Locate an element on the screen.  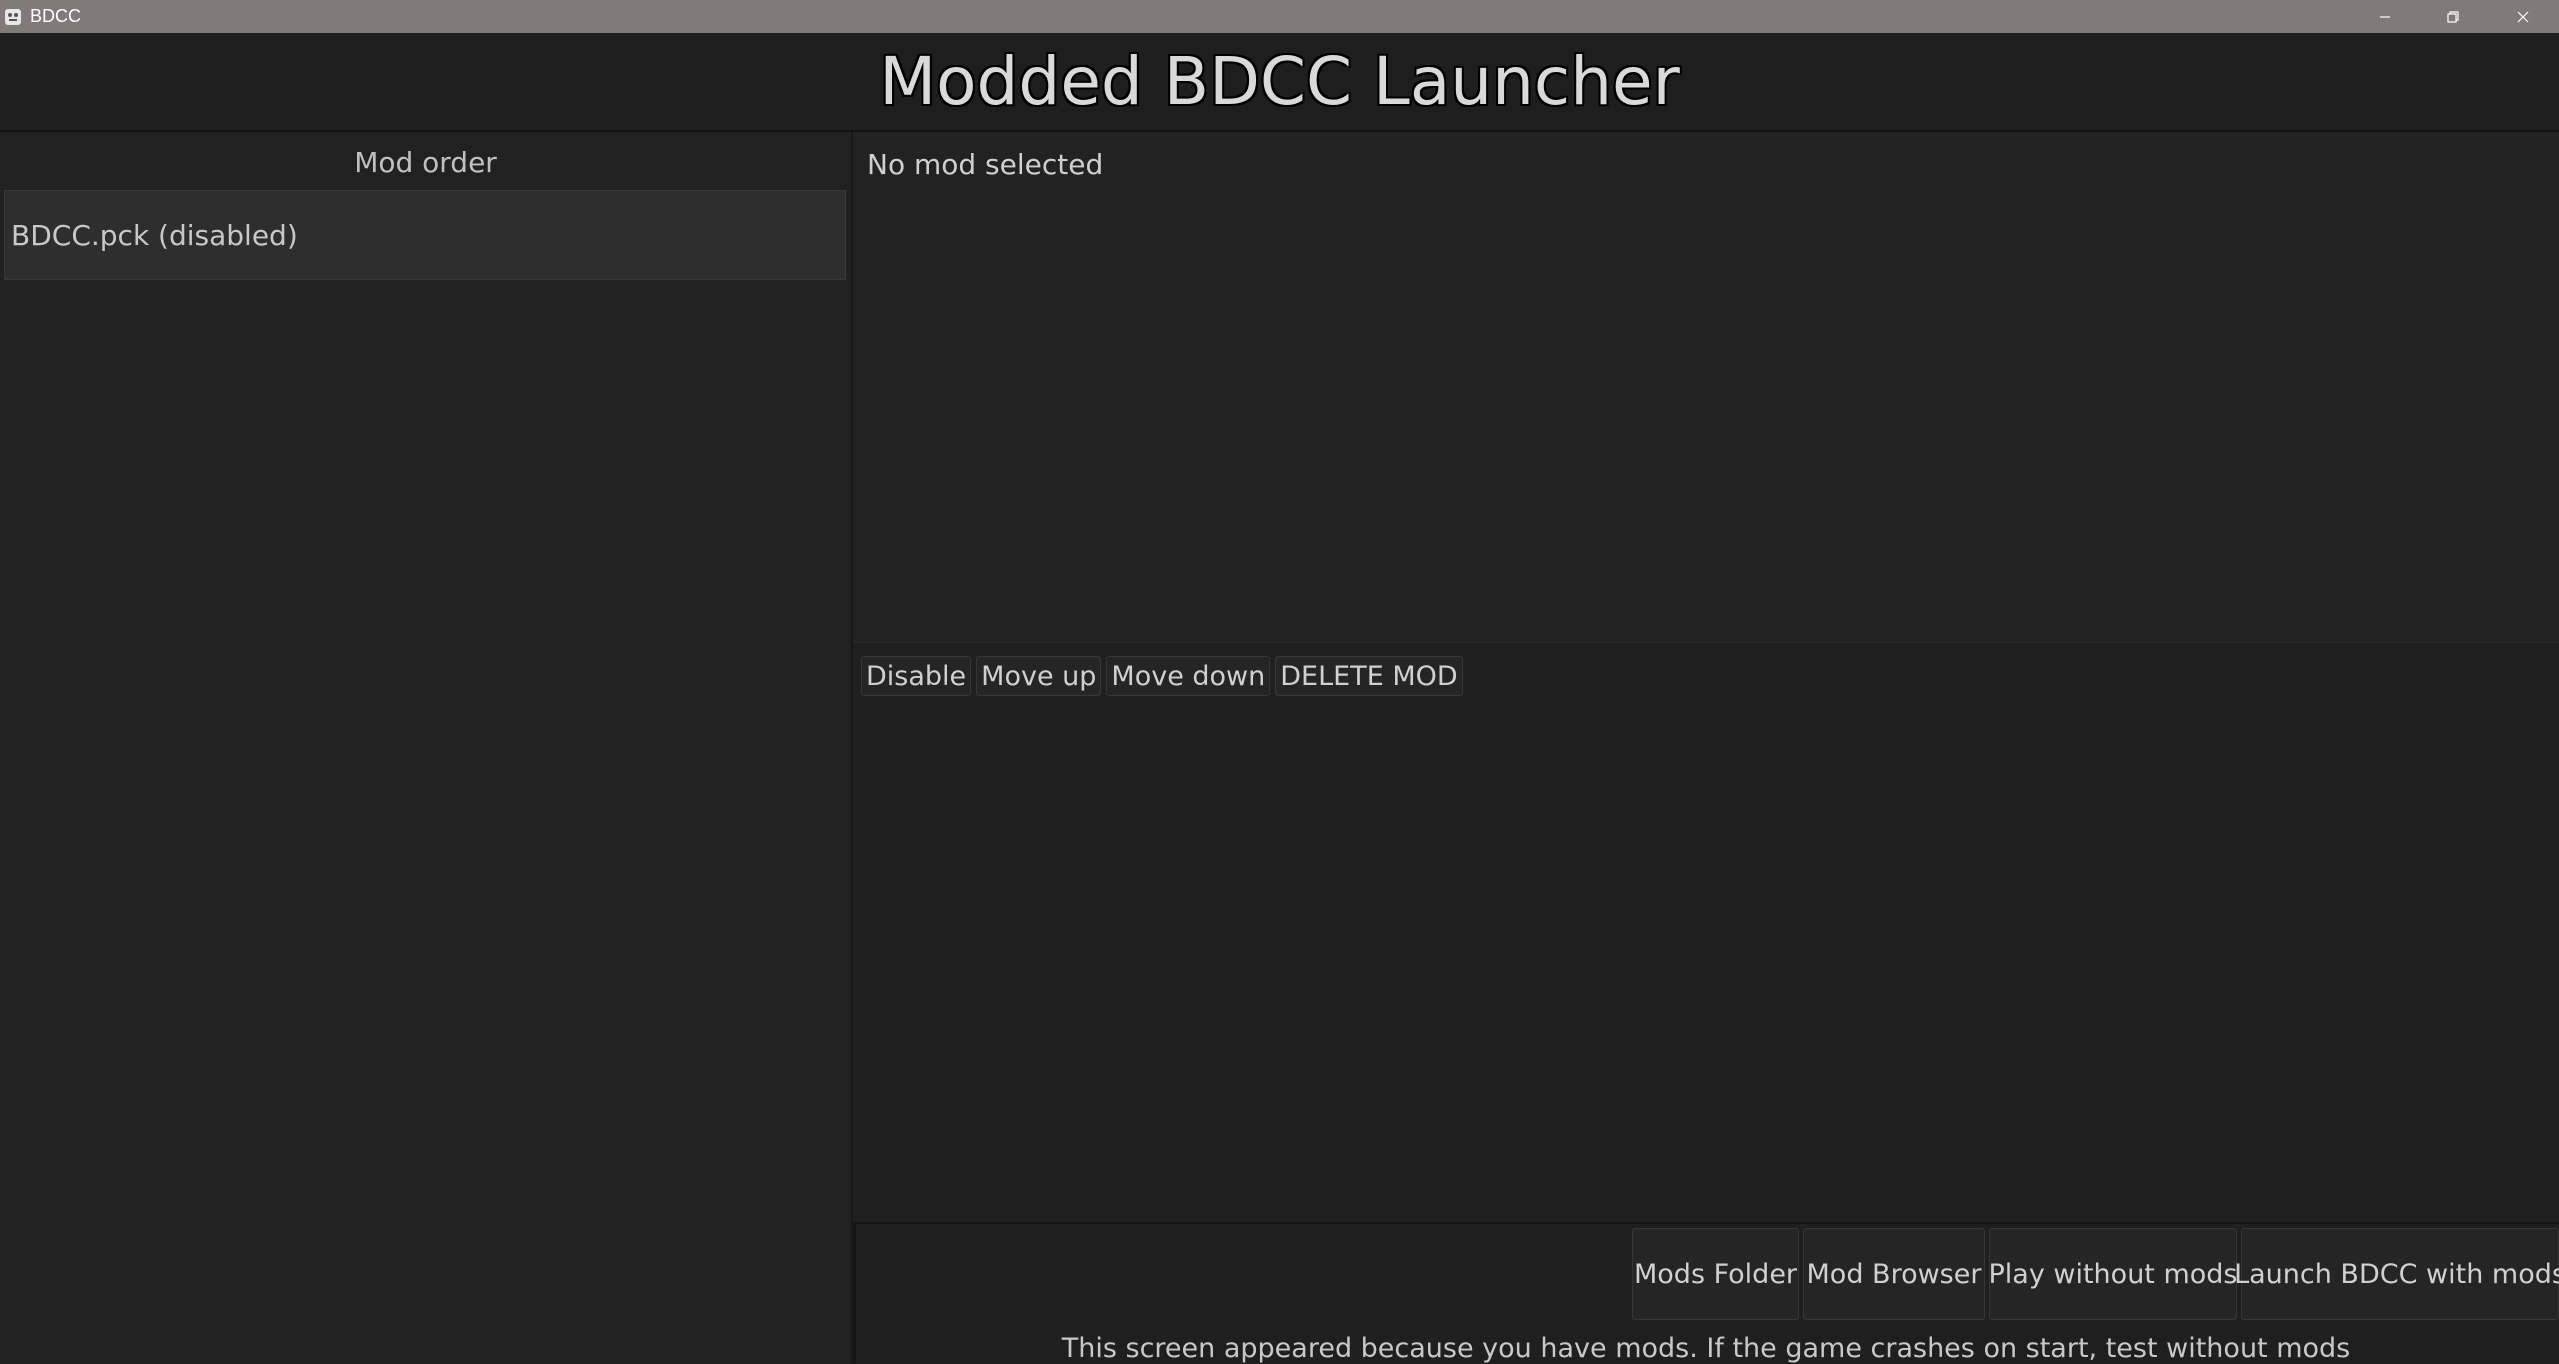
restore-icon is located at coordinates (2453, 16).